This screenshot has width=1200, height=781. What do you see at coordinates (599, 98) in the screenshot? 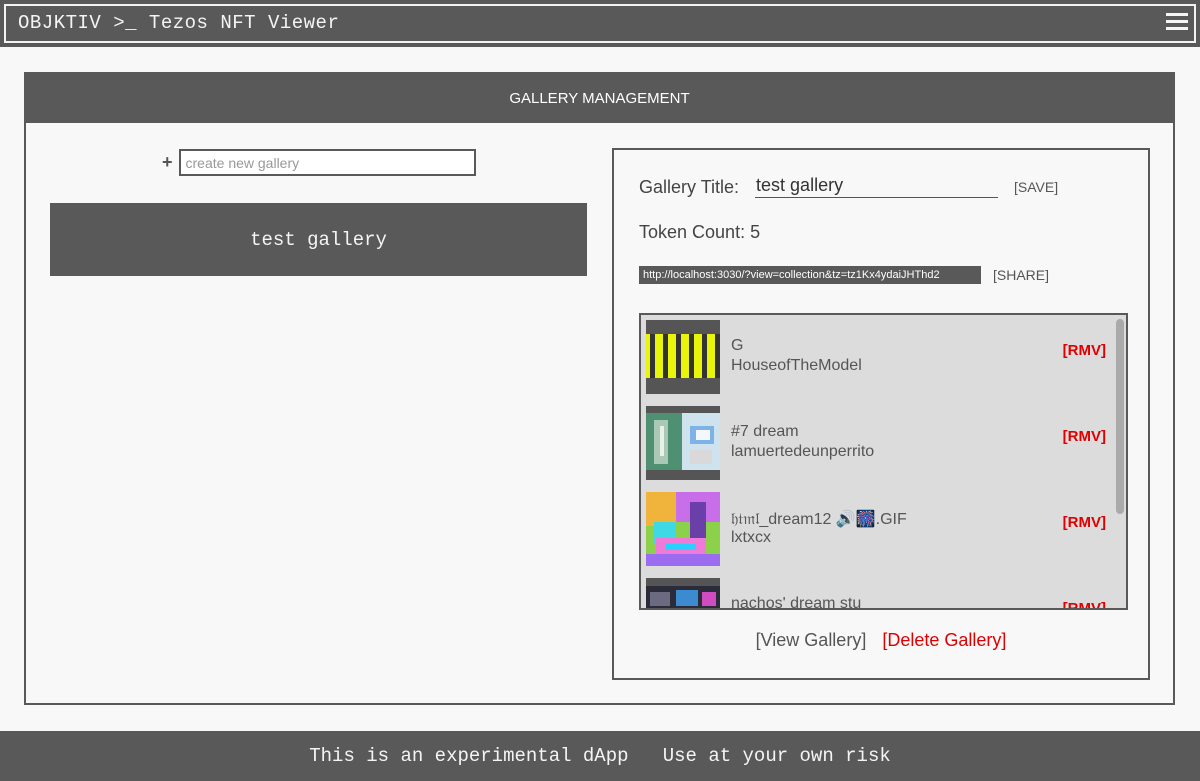
I see `panel-heading: GALLERY MANAGEMENT` at bounding box center [599, 98].